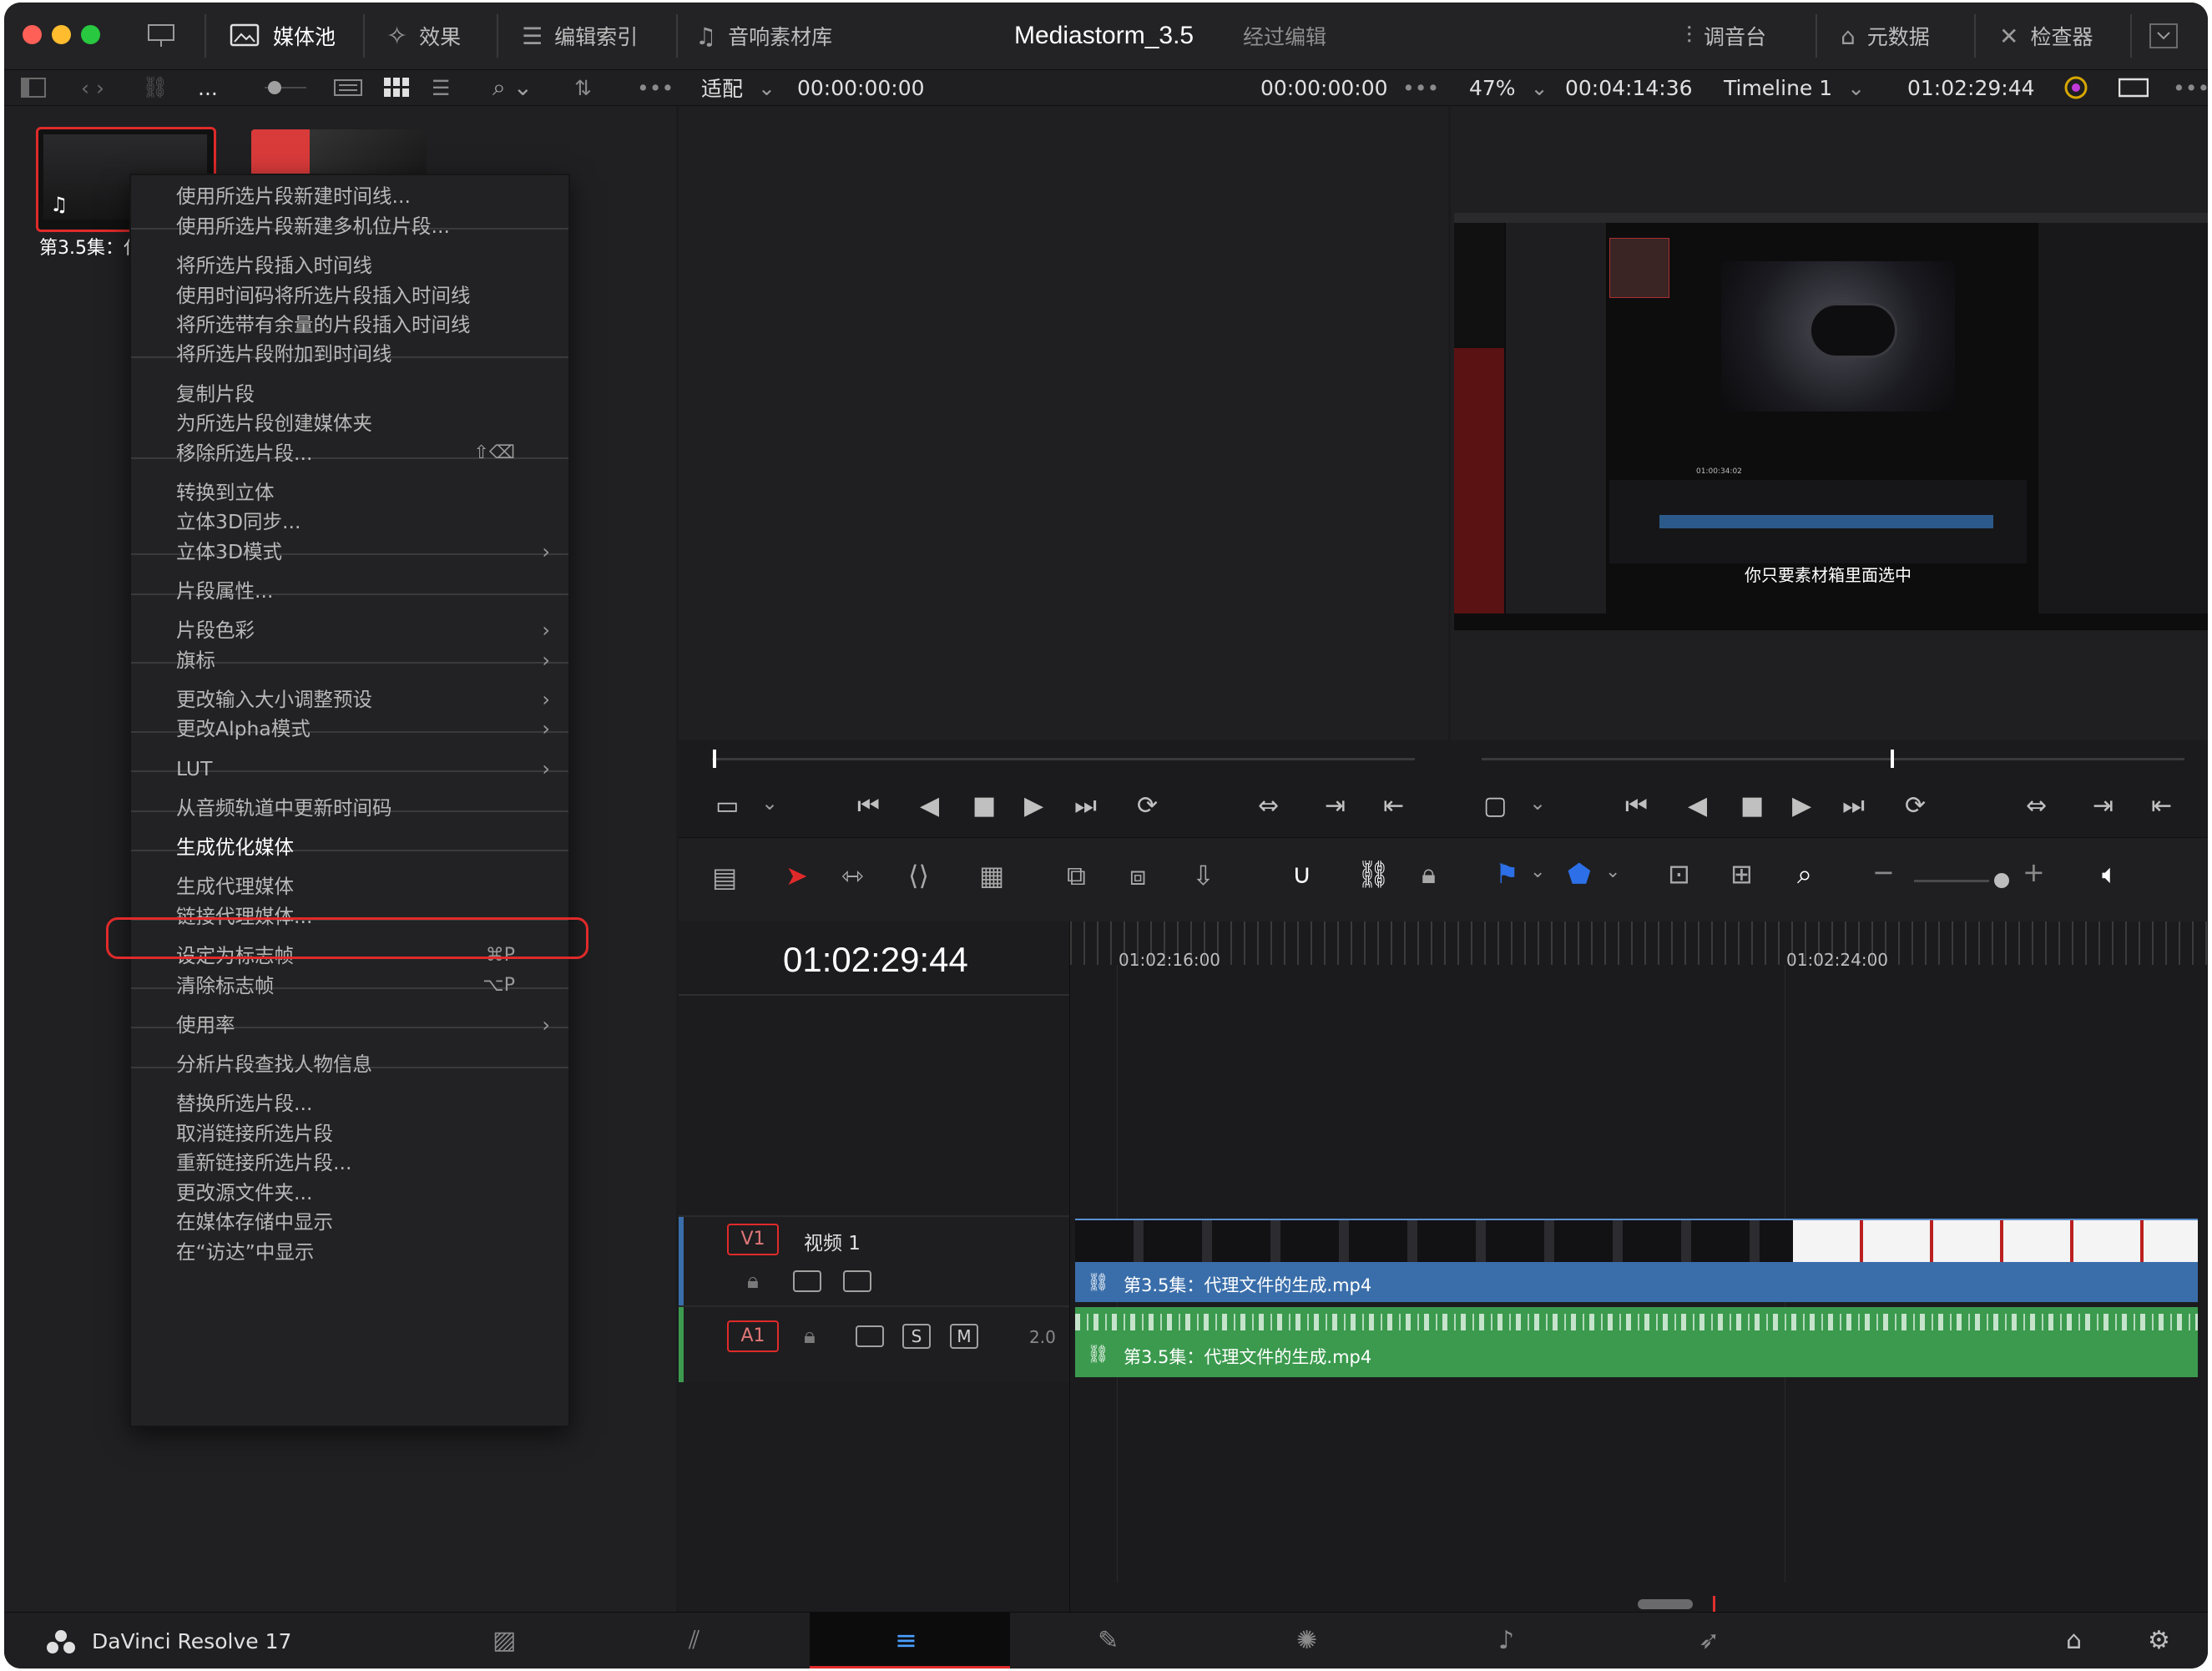 This screenshot has width=2212, height=1671. What do you see at coordinates (62, 34) in the screenshot?
I see `minimize-window-button` at bounding box center [62, 34].